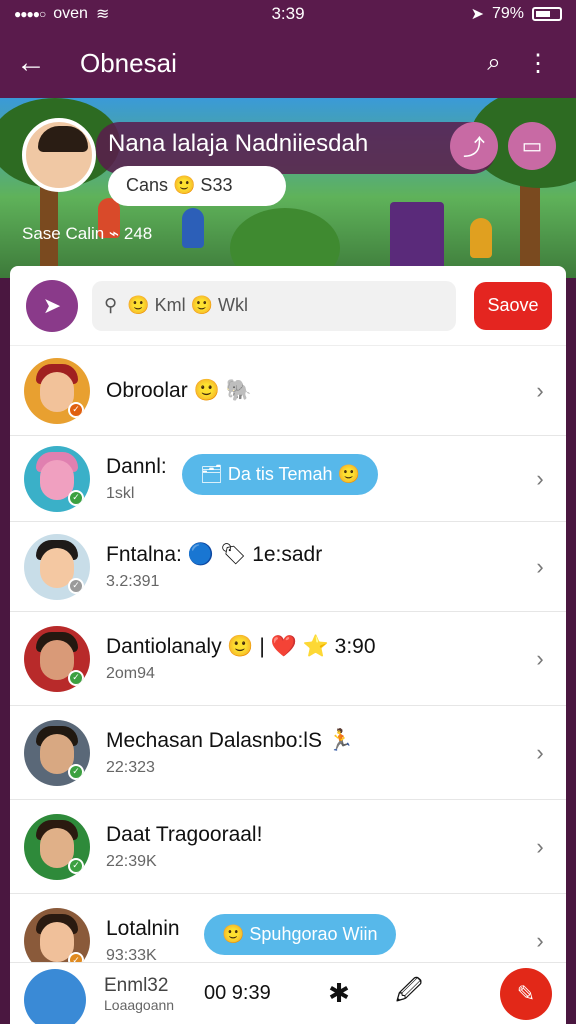 The height and width of the screenshot is (1024, 576). Describe the element at coordinates (547, 14) in the screenshot. I see `battery-icon` at that location.